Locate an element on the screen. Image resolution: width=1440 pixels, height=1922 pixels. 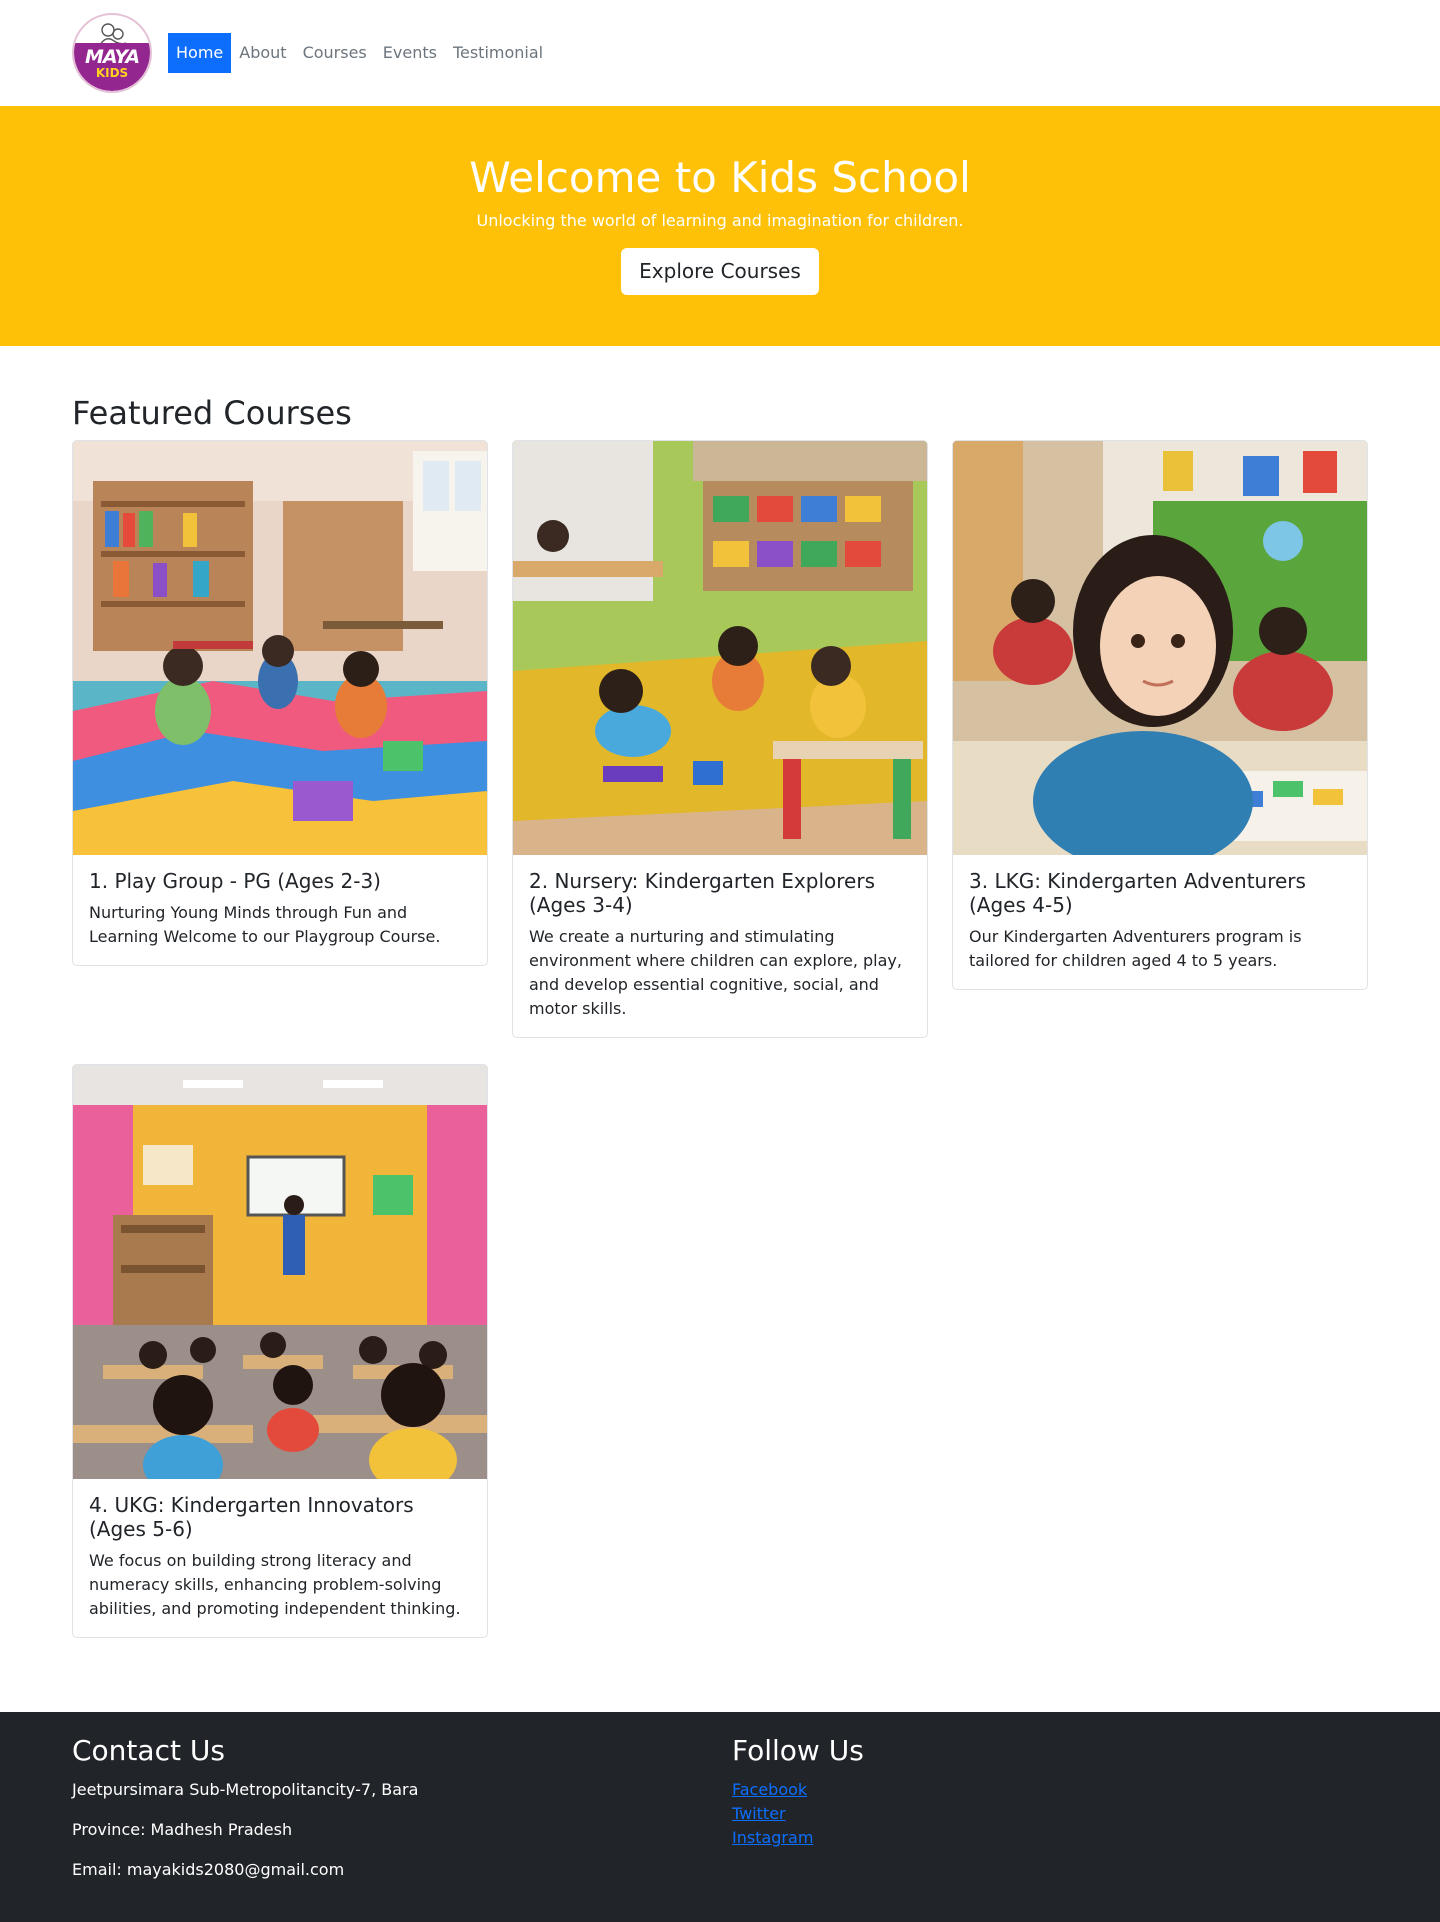
ukg-classroom-image is located at coordinates (280, 1272).